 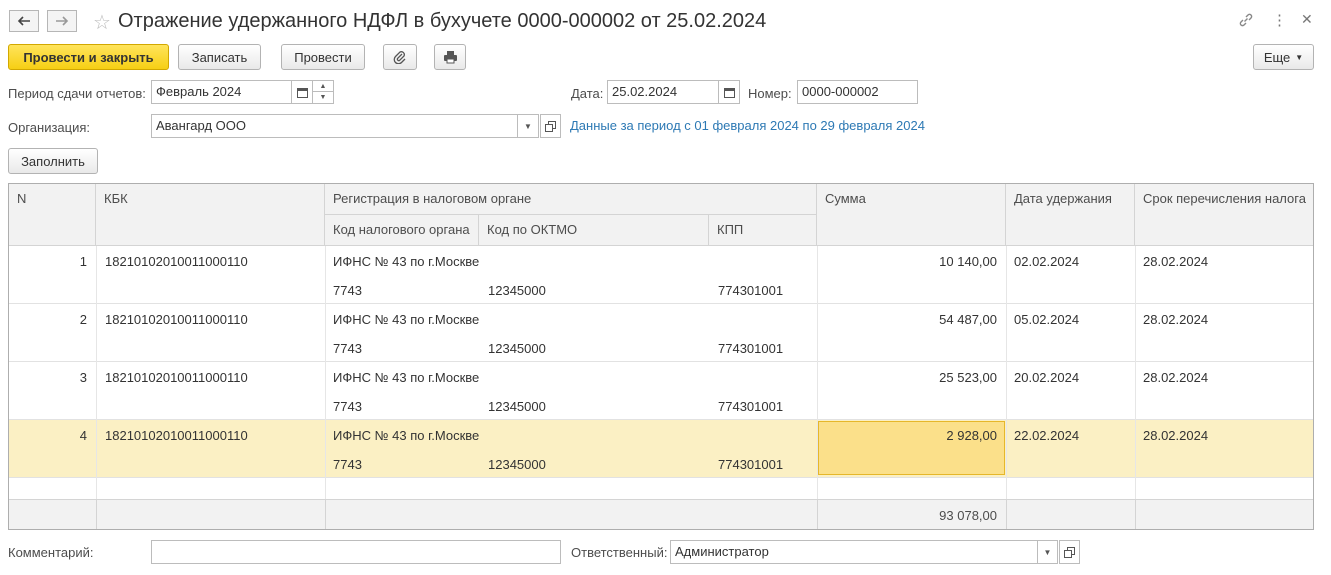 I want to click on chevron-down-icon: ▼, so click(x=323, y=97).